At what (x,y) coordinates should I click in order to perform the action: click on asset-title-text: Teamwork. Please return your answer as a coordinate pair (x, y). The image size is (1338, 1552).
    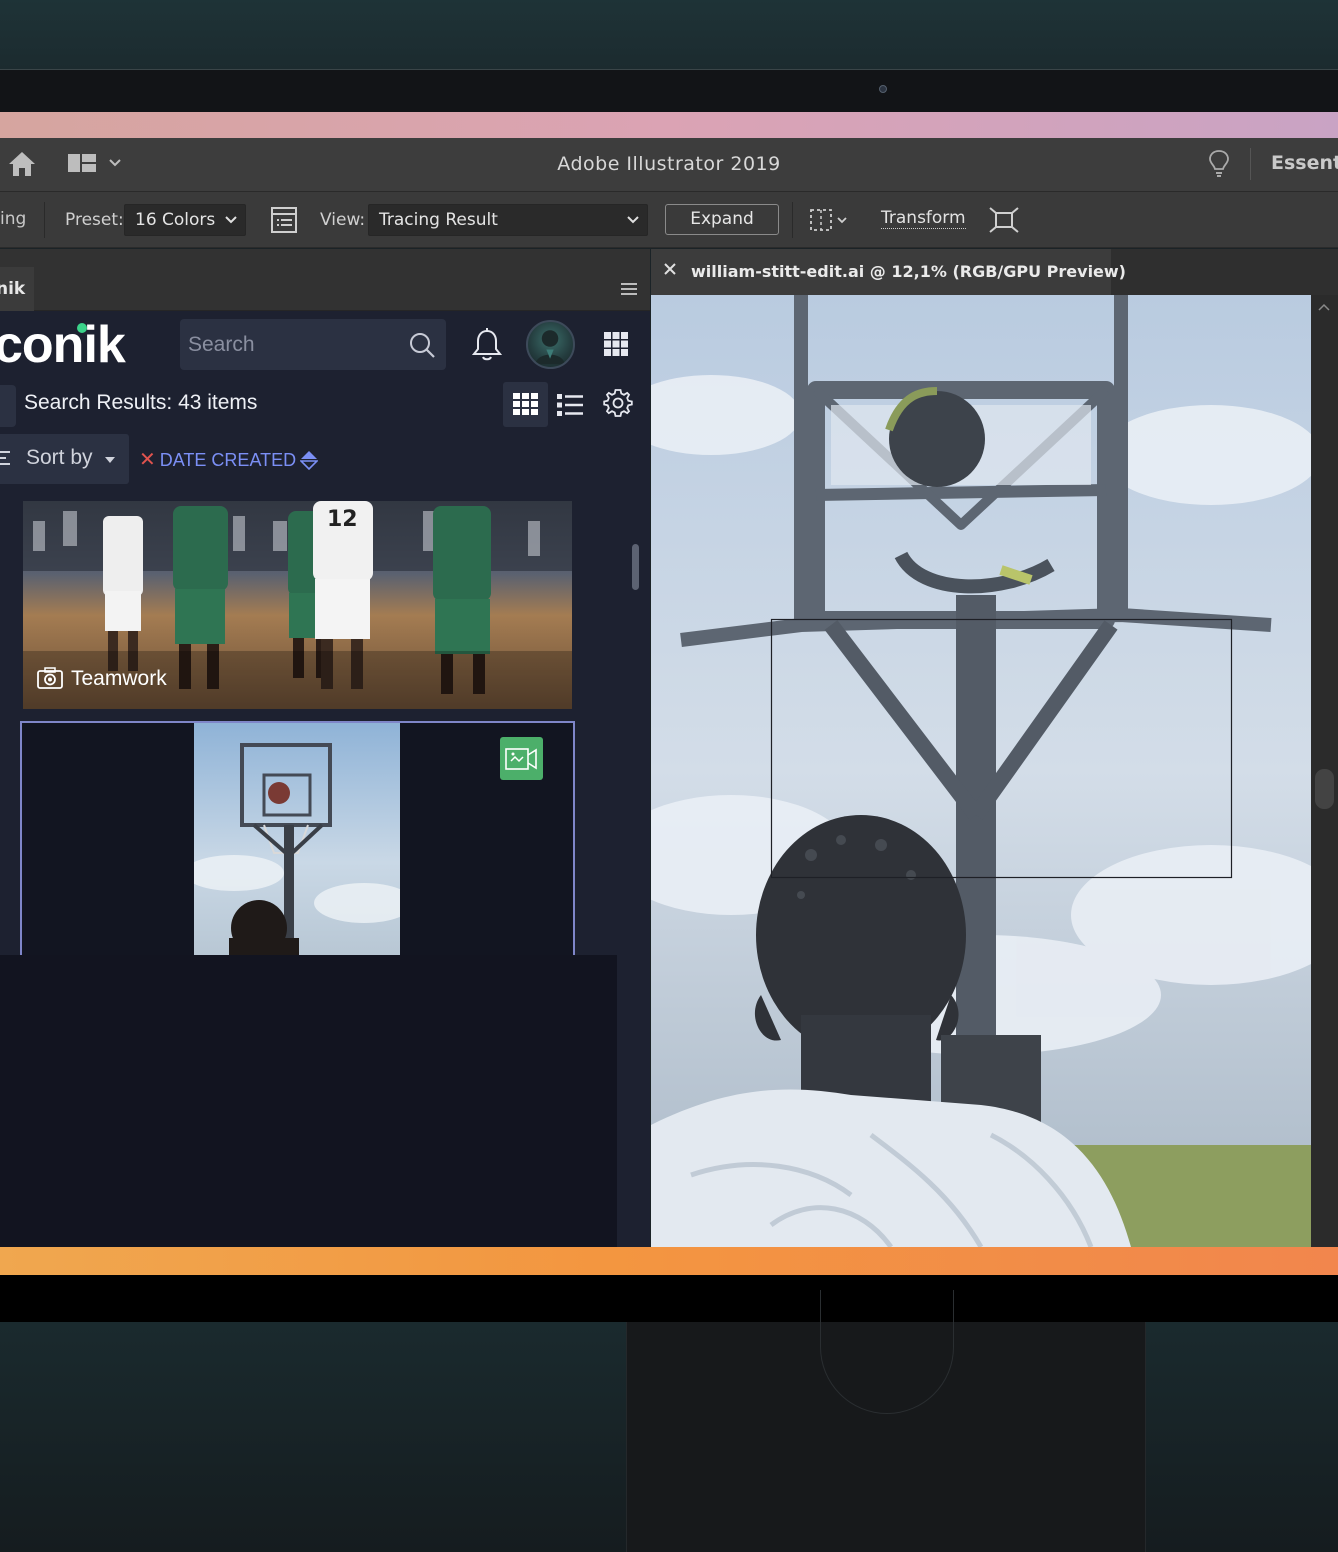
    Looking at the image, I should click on (119, 678).